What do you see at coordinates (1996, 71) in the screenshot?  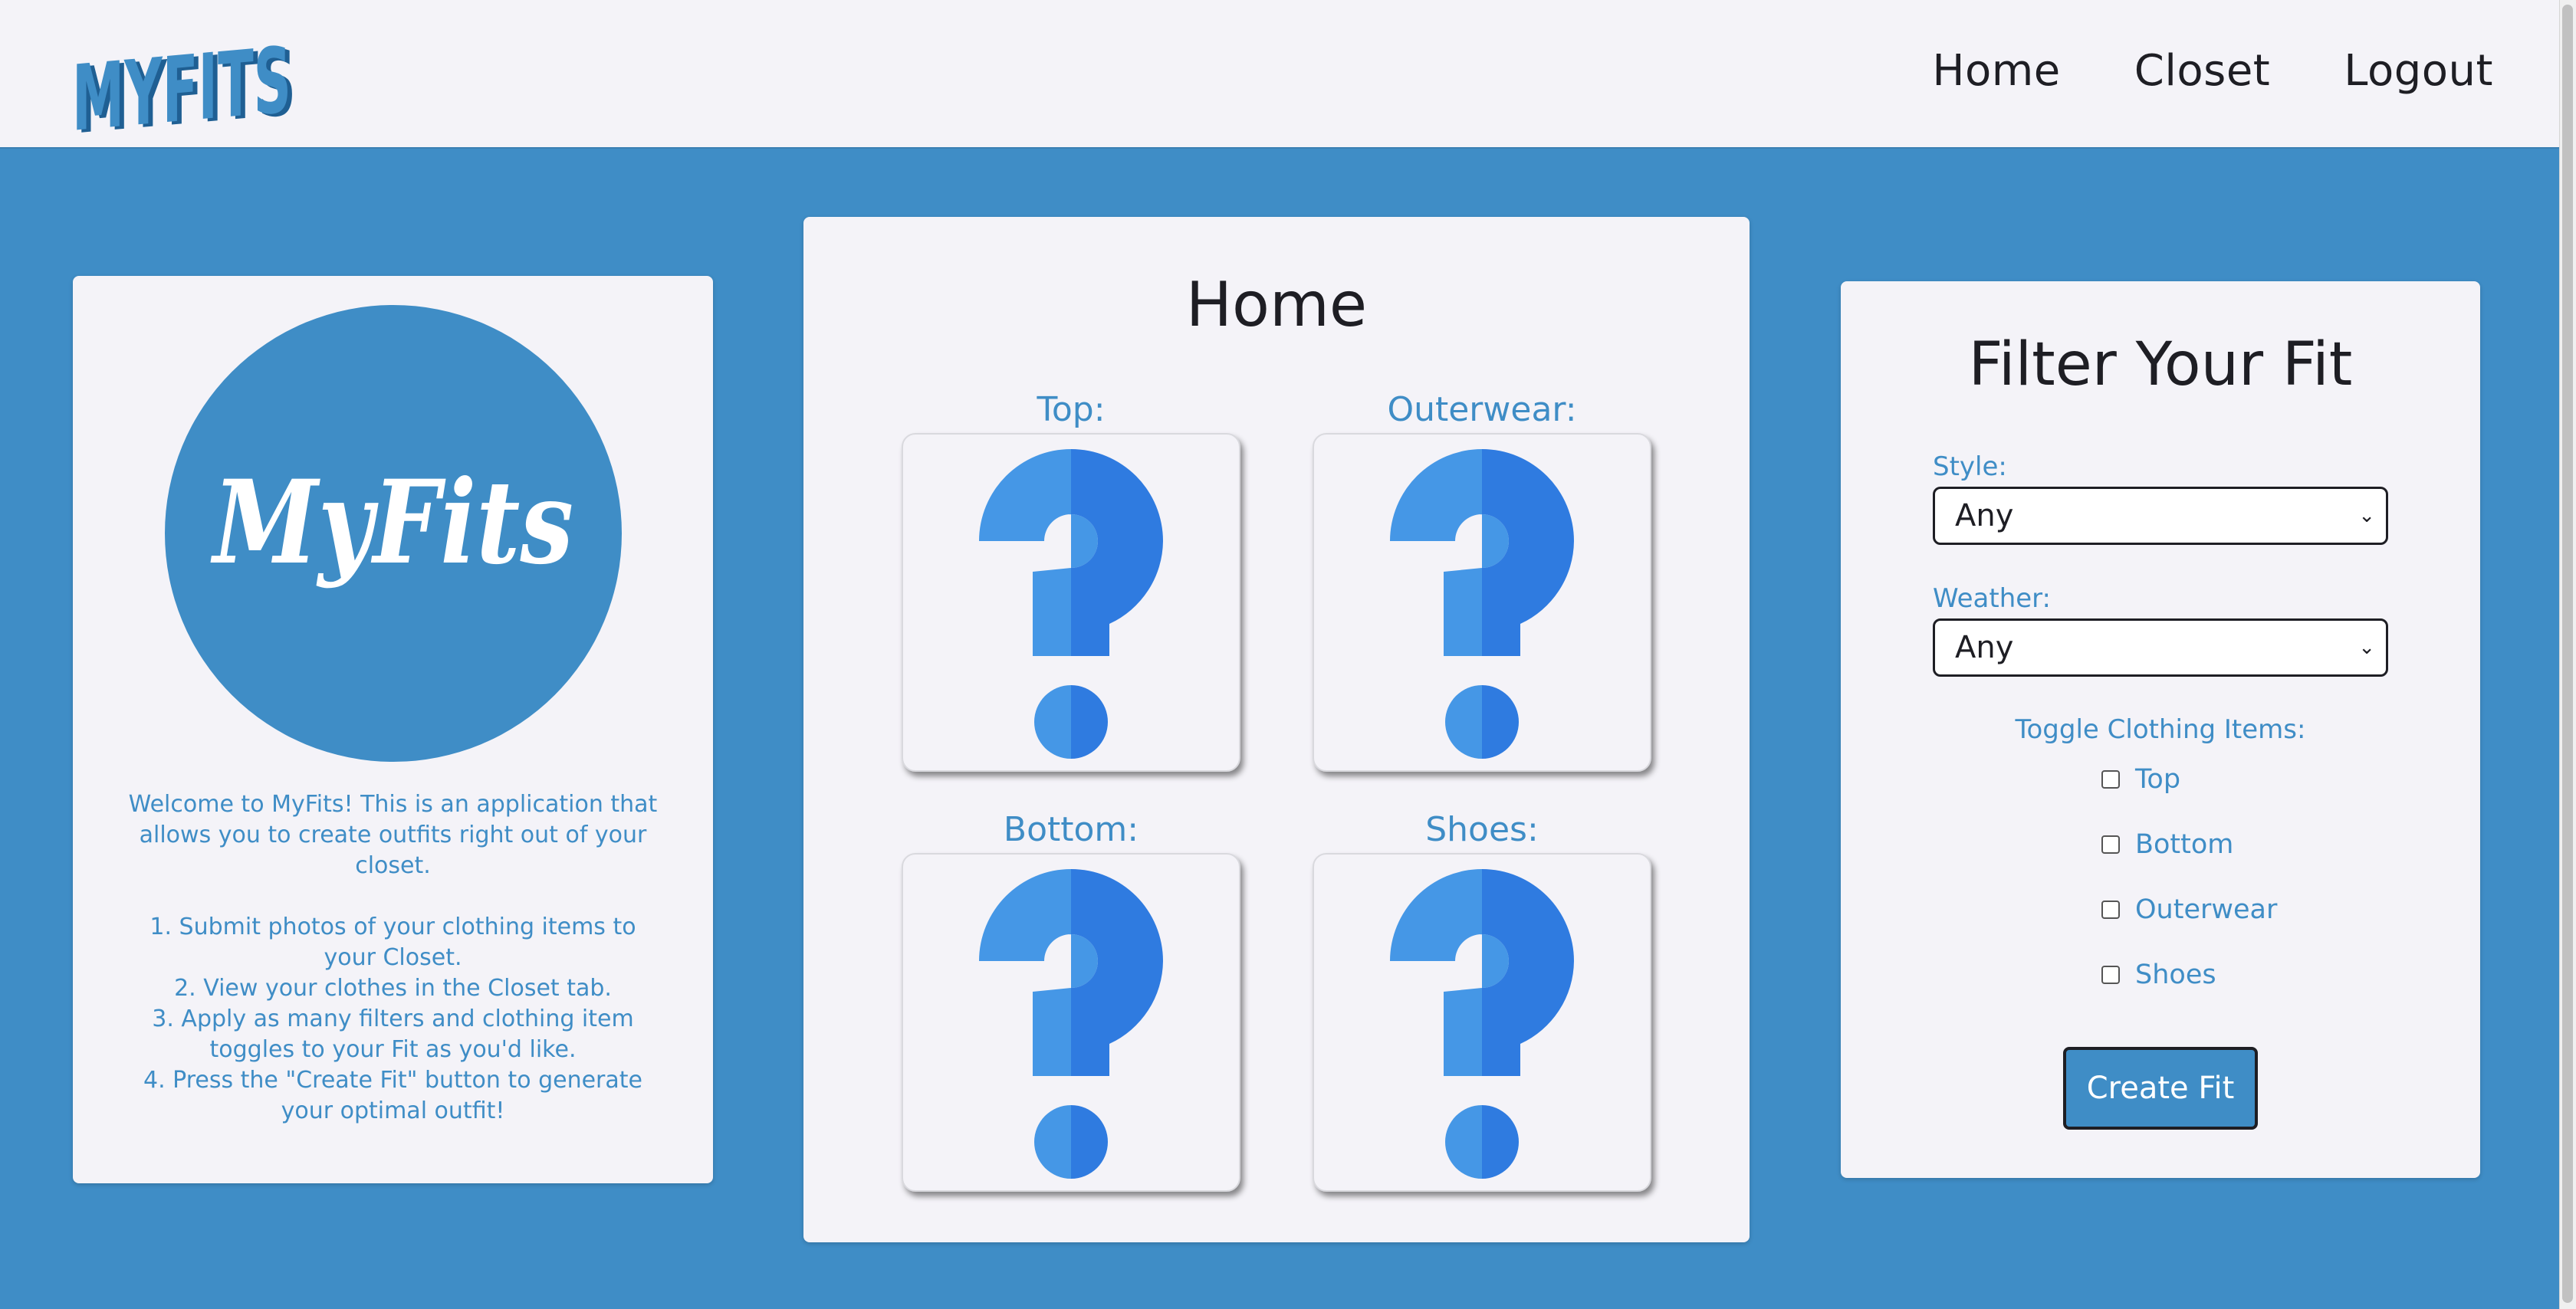 I see `nav-home-link: Home` at bounding box center [1996, 71].